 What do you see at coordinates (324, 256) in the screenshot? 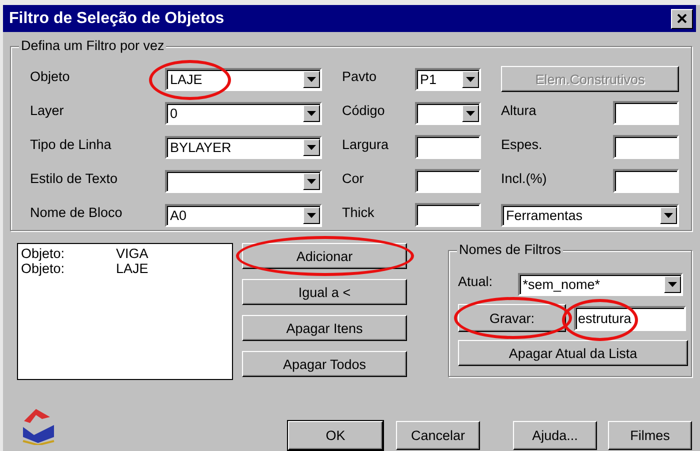
I see `action-button: Adicionar` at bounding box center [324, 256].